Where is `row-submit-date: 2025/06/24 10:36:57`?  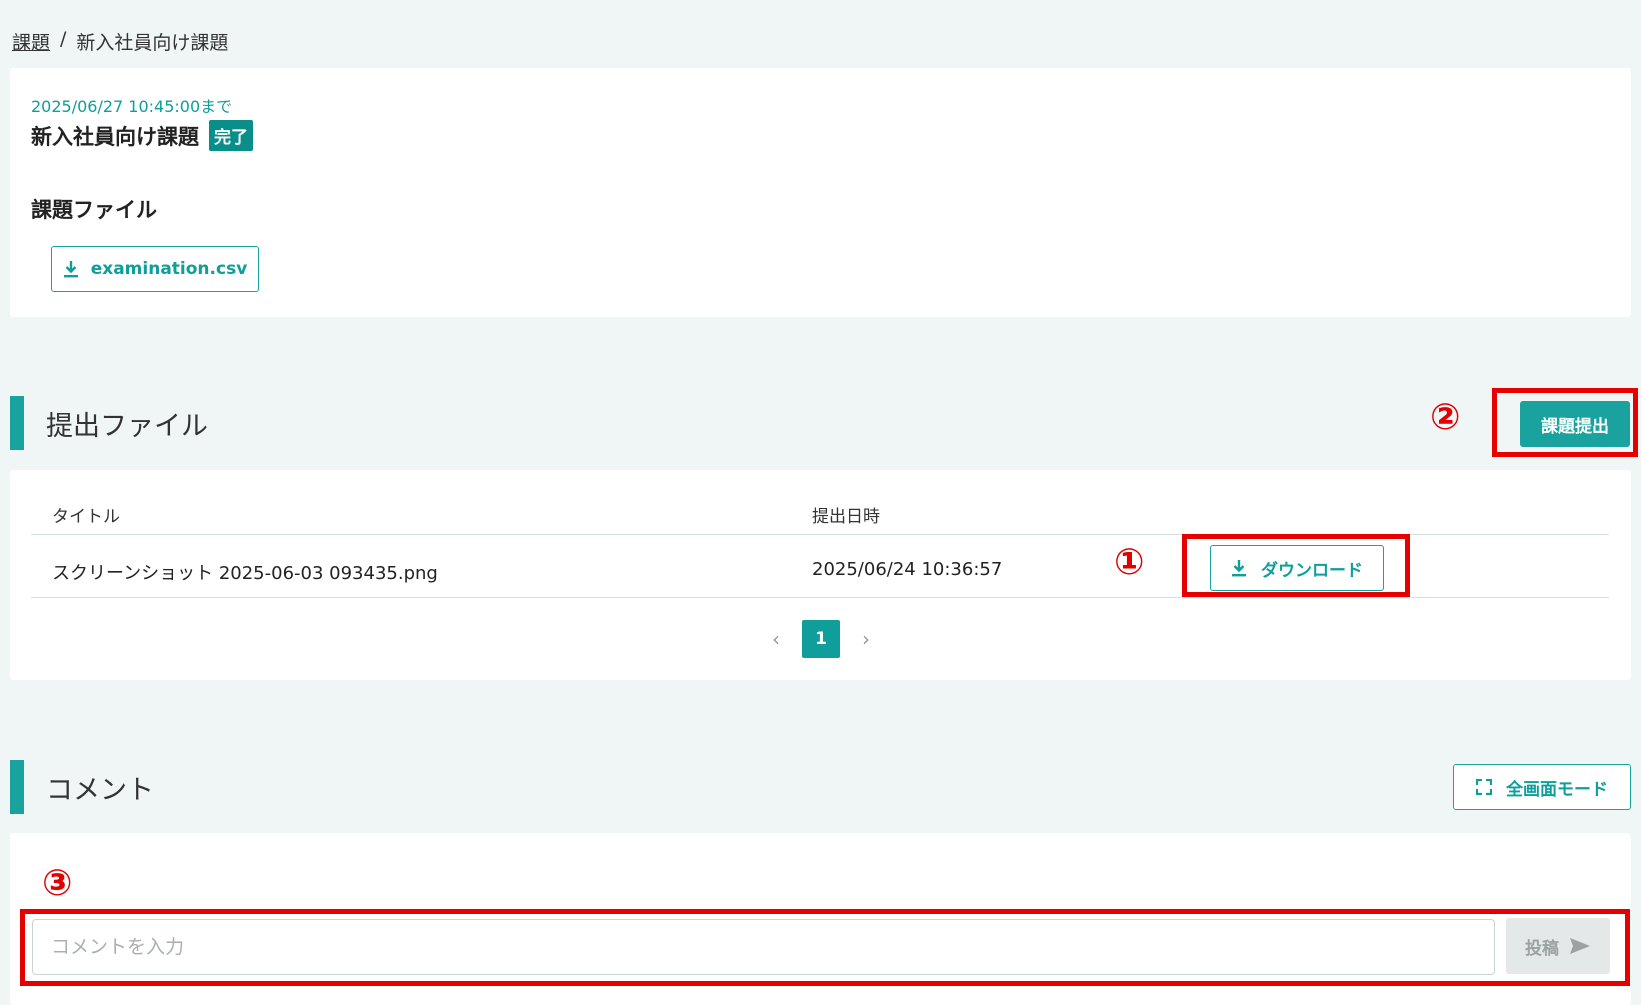 row-submit-date: 2025/06/24 10:36:57 is located at coordinates (907, 569).